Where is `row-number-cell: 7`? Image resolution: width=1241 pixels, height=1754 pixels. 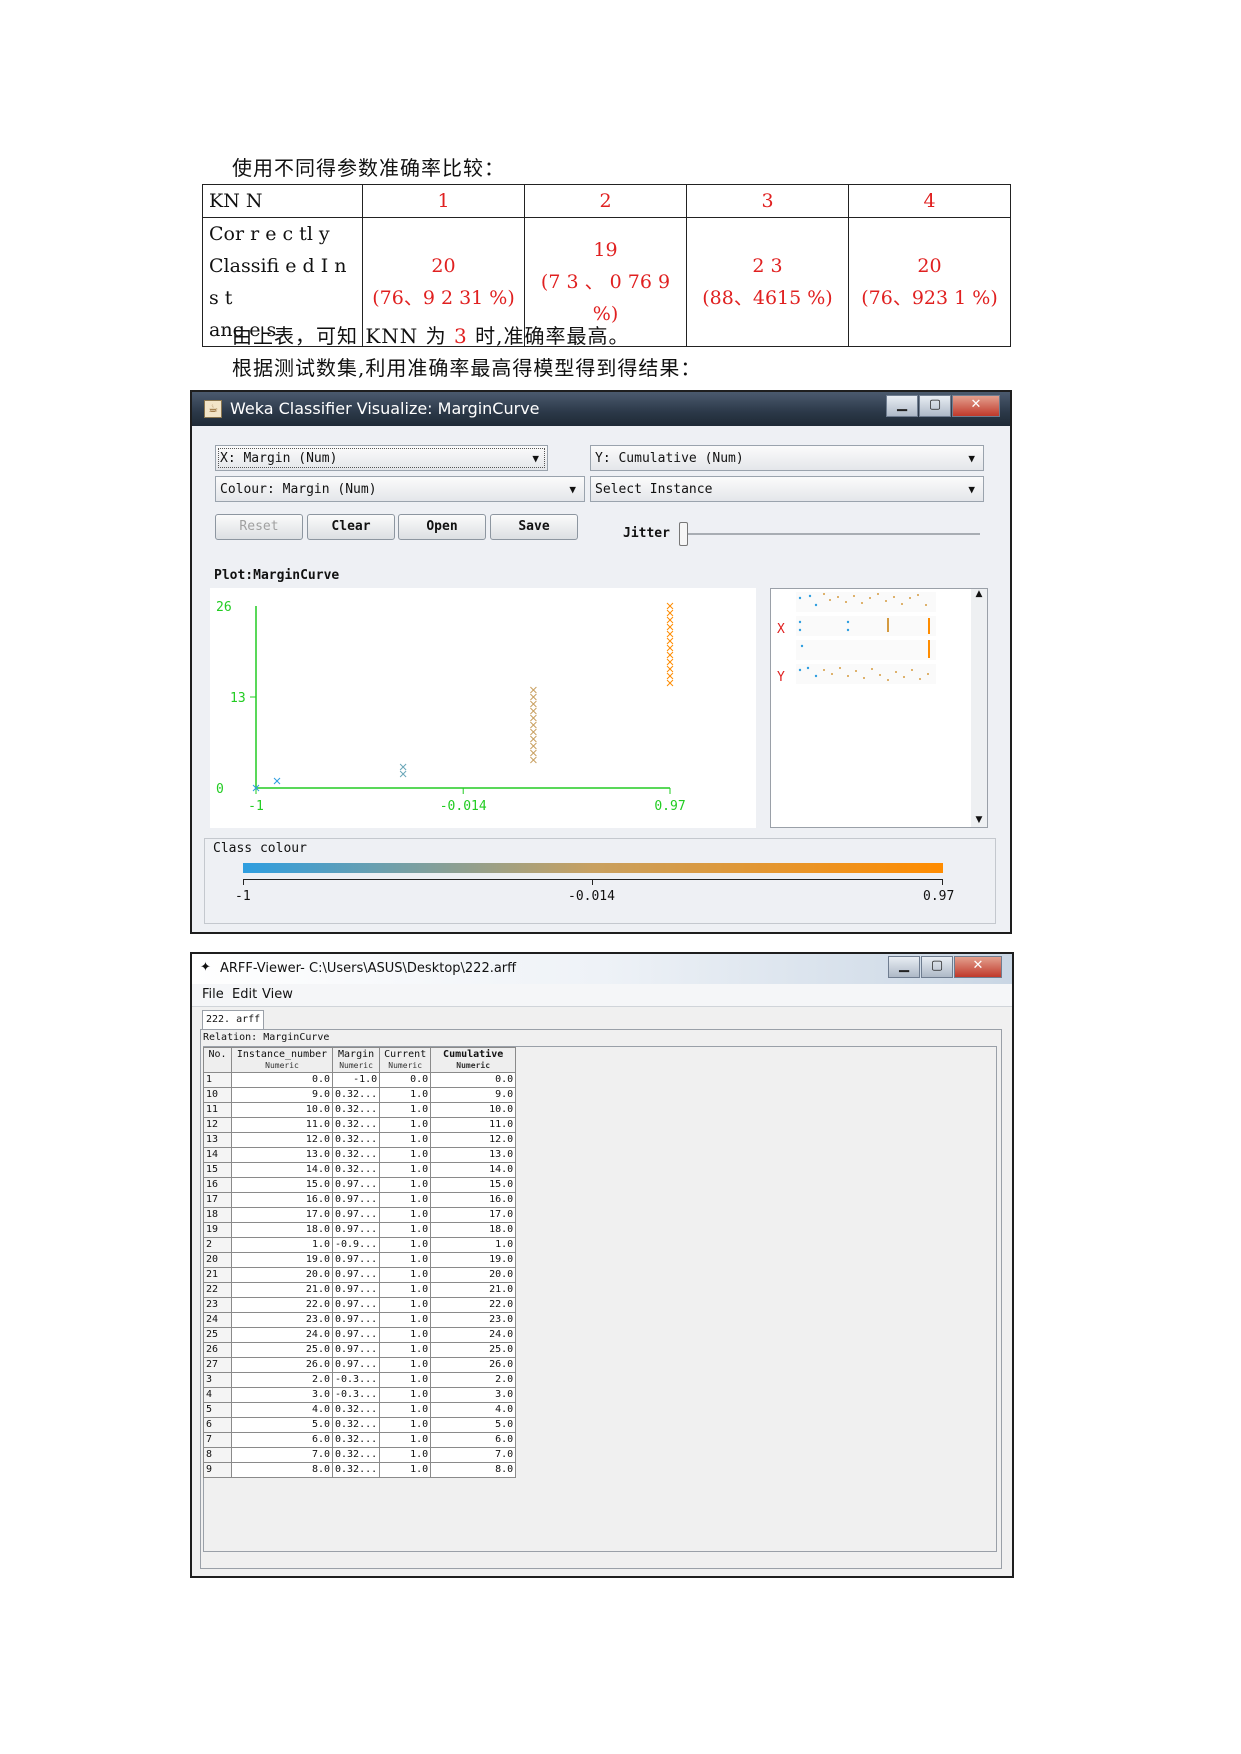
row-number-cell: 7 is located at coordinates (217, 1440).